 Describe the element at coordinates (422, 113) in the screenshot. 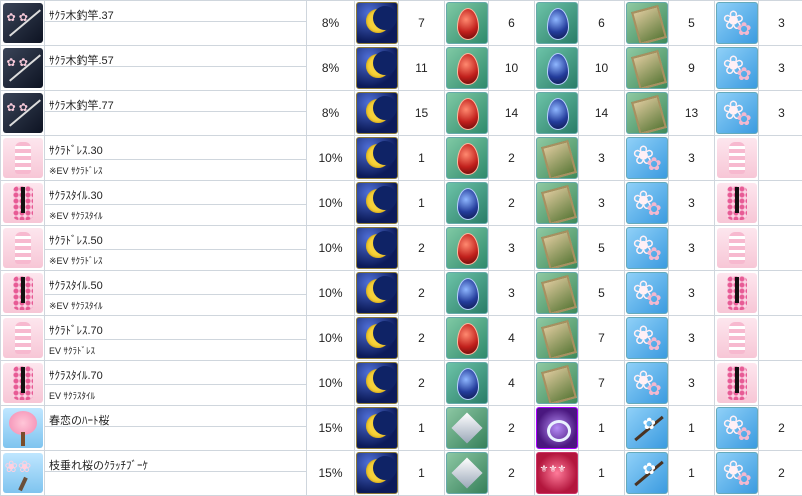

I see `quantity-cell: 15` at that location.